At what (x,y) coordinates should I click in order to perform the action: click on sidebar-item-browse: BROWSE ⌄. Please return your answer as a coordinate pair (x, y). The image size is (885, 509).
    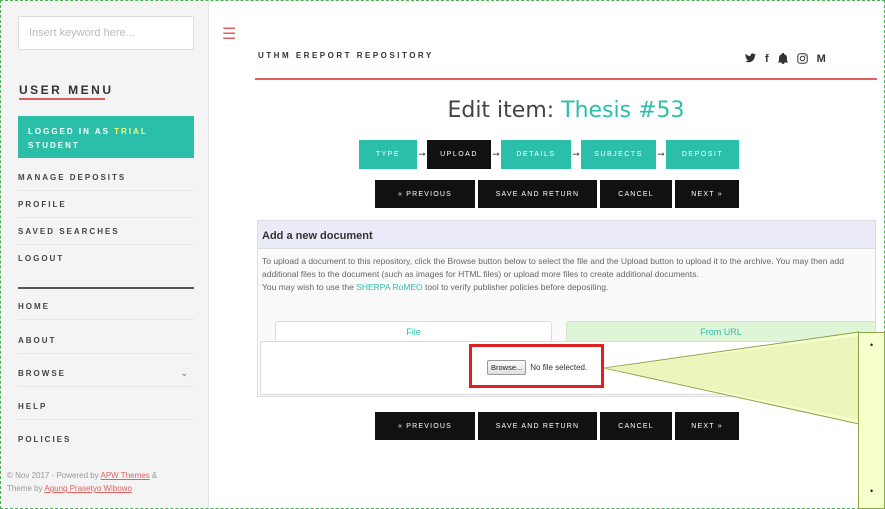
    Looking at the image, I should click on (106, 373).